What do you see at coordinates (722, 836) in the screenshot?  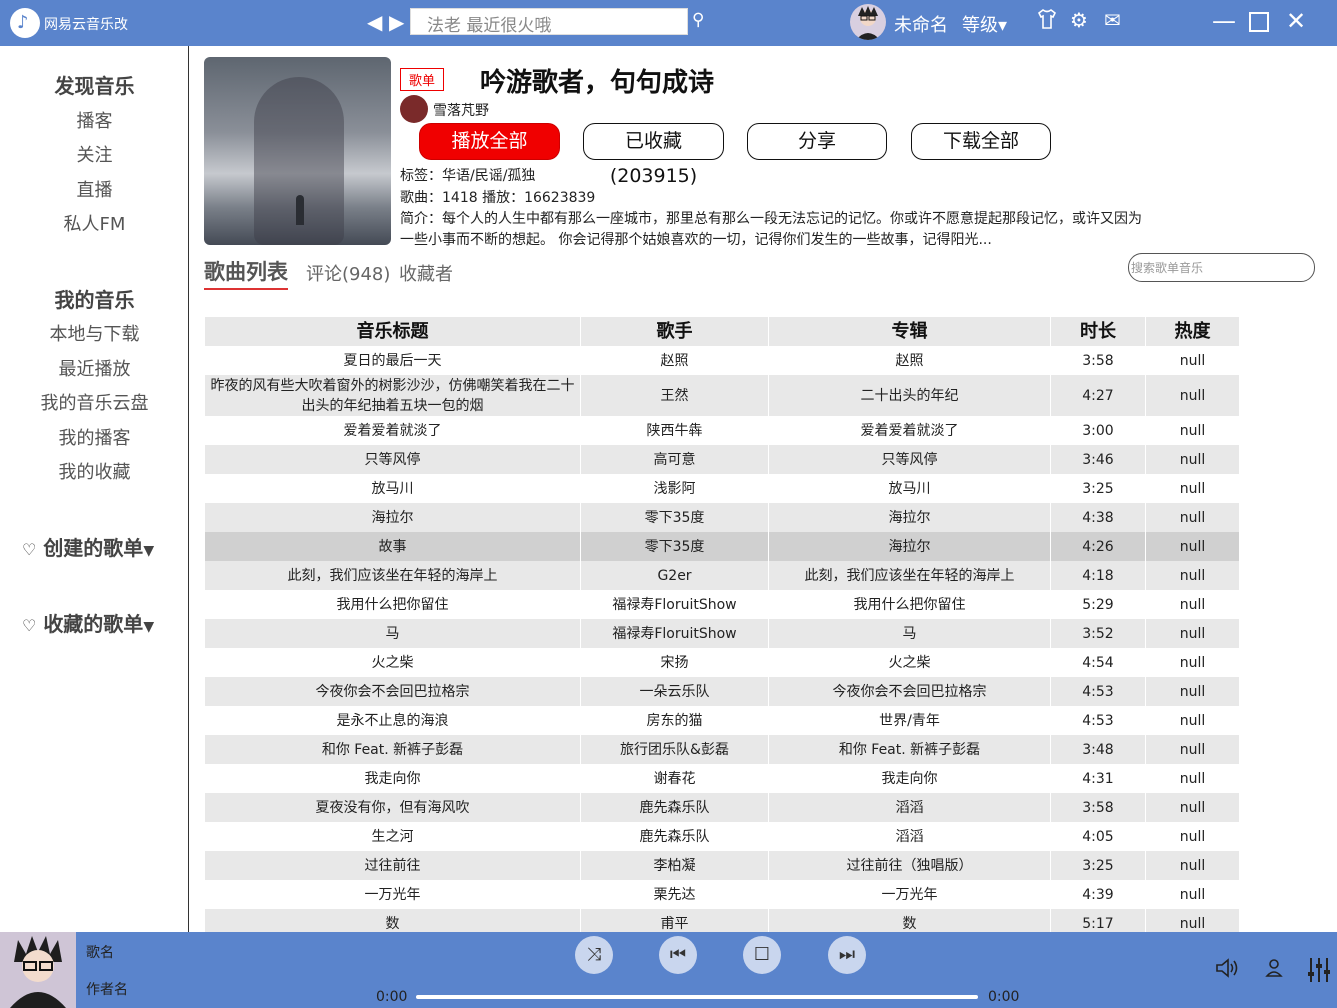 I see `table-row: 生之河 鹿先森乐队 滔滔 4:05 null` at bounding box center [722, 836].